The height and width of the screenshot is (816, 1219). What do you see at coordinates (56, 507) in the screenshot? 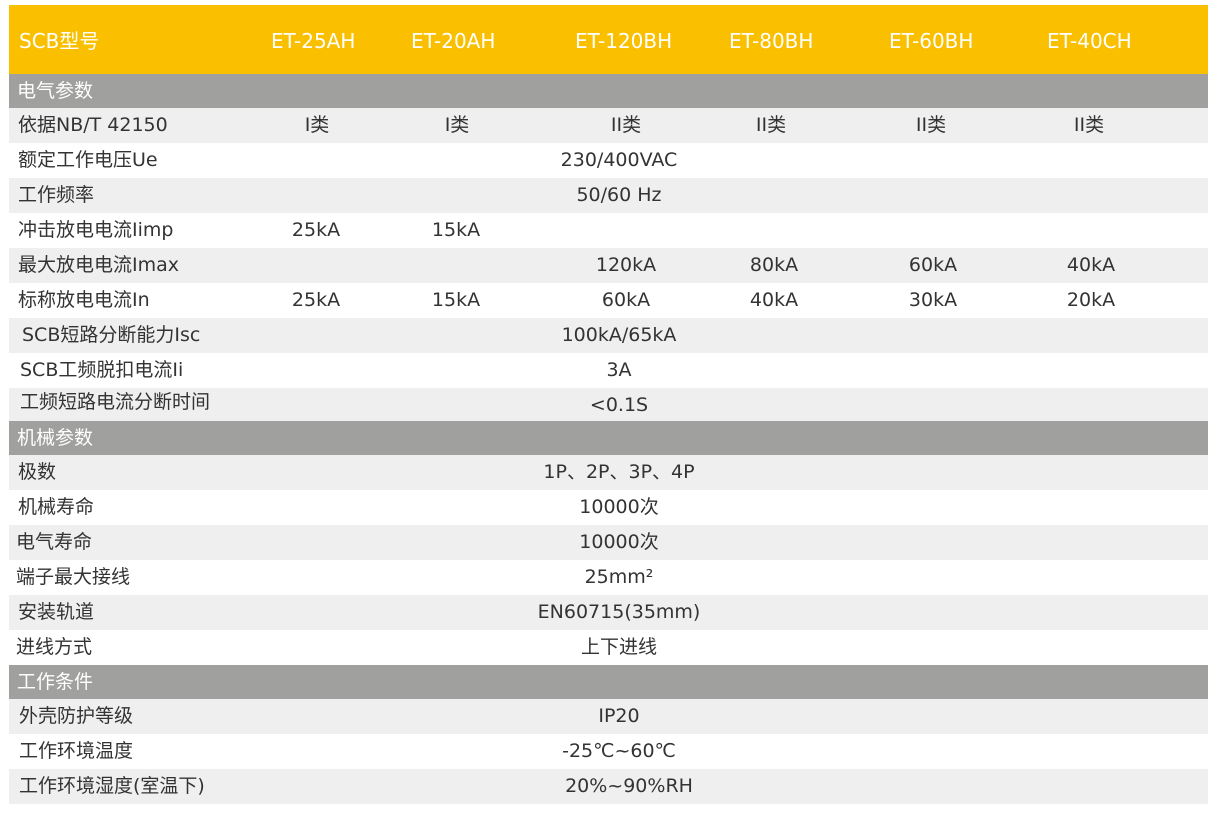
I see `row-label: 机械寿命` at bounding box center [56, 507].